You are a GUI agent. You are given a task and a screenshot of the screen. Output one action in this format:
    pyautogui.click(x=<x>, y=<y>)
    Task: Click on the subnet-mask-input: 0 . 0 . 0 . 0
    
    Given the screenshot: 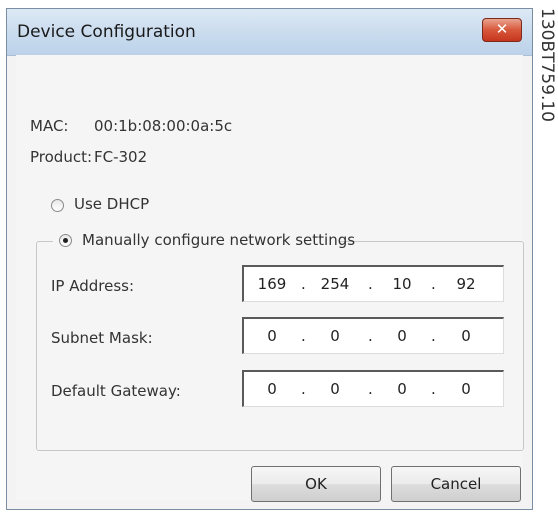 What is the action you would take?
    pyautogui.click(x=373, y=335)
    